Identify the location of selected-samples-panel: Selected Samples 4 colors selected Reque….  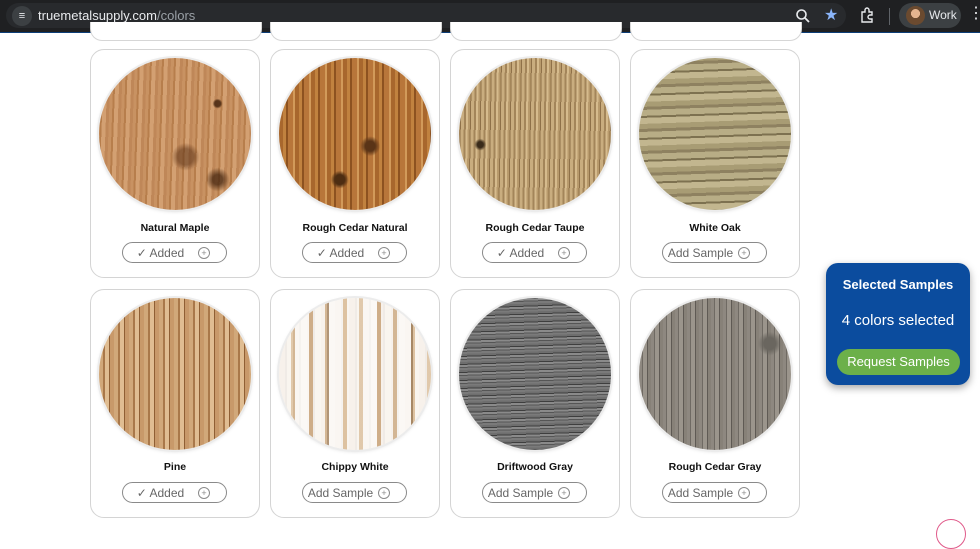
(898, 324).